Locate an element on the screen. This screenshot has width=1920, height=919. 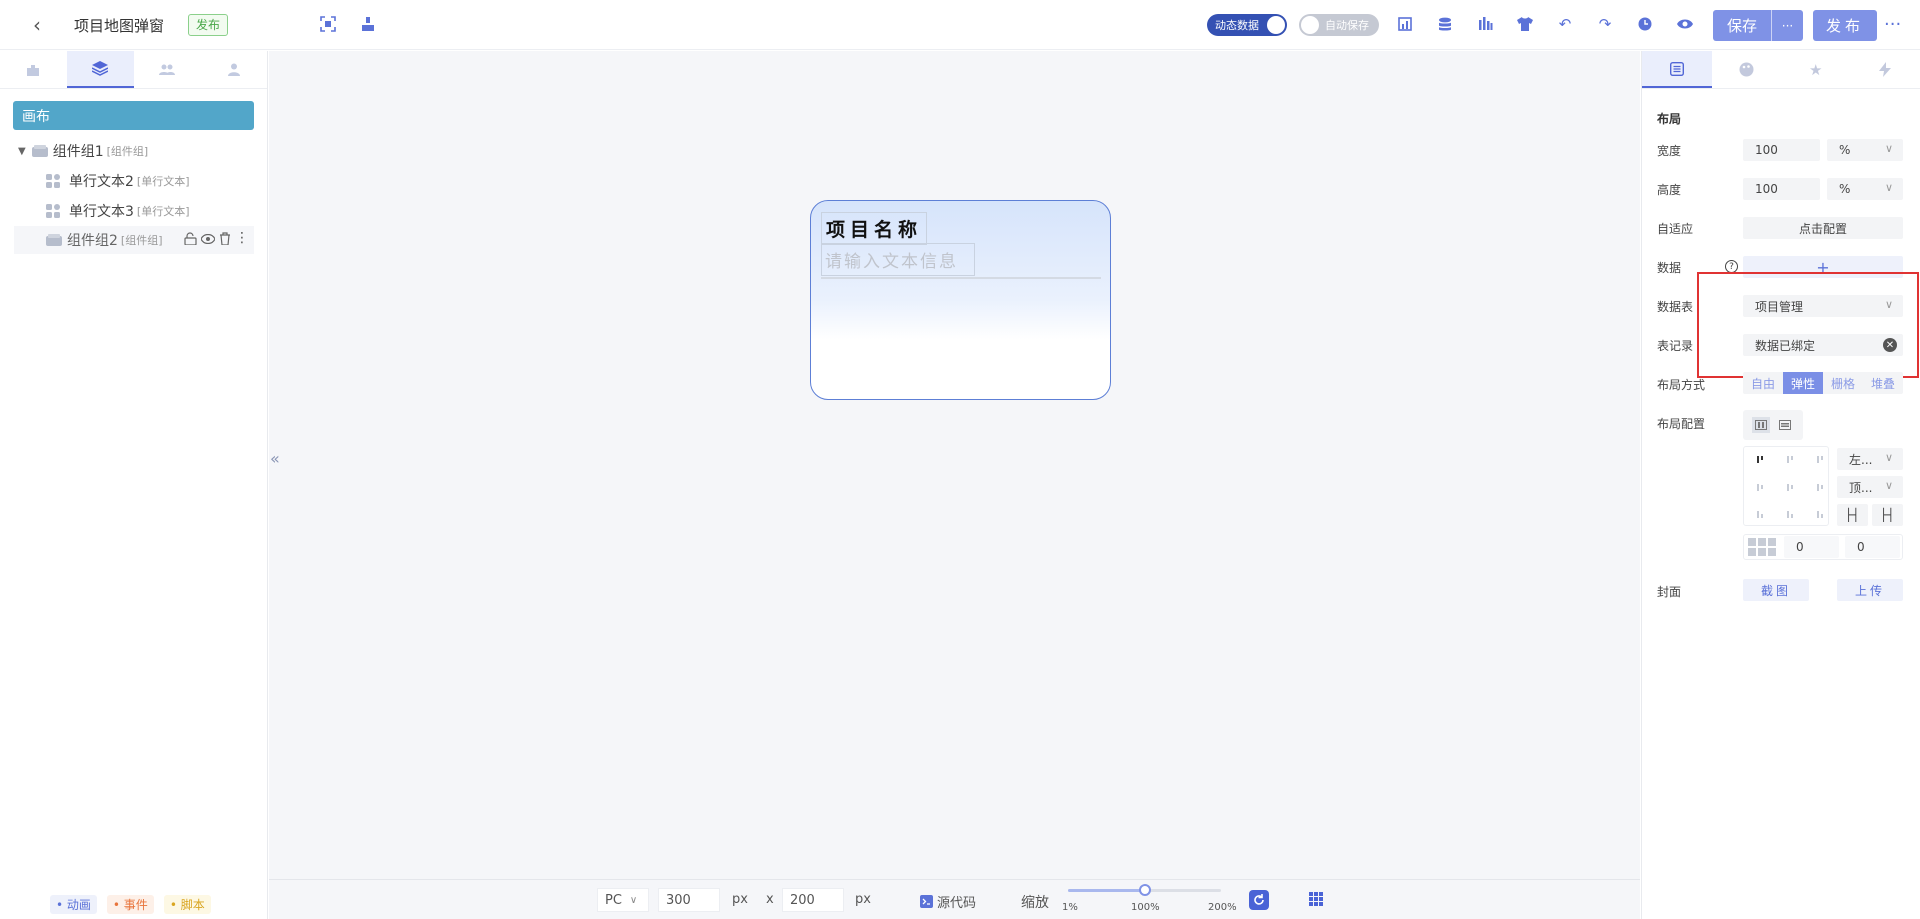
upload-button: 上传 is located at coordinates (1870, 590).